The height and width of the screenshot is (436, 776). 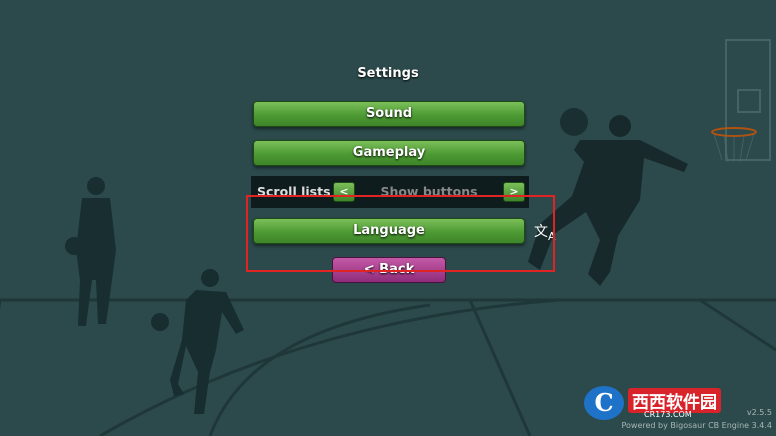 What do you see at coordinates (759, 412) in the screenshot?
I see `version-label: v2.5.5` at bounding box center [759, 412].